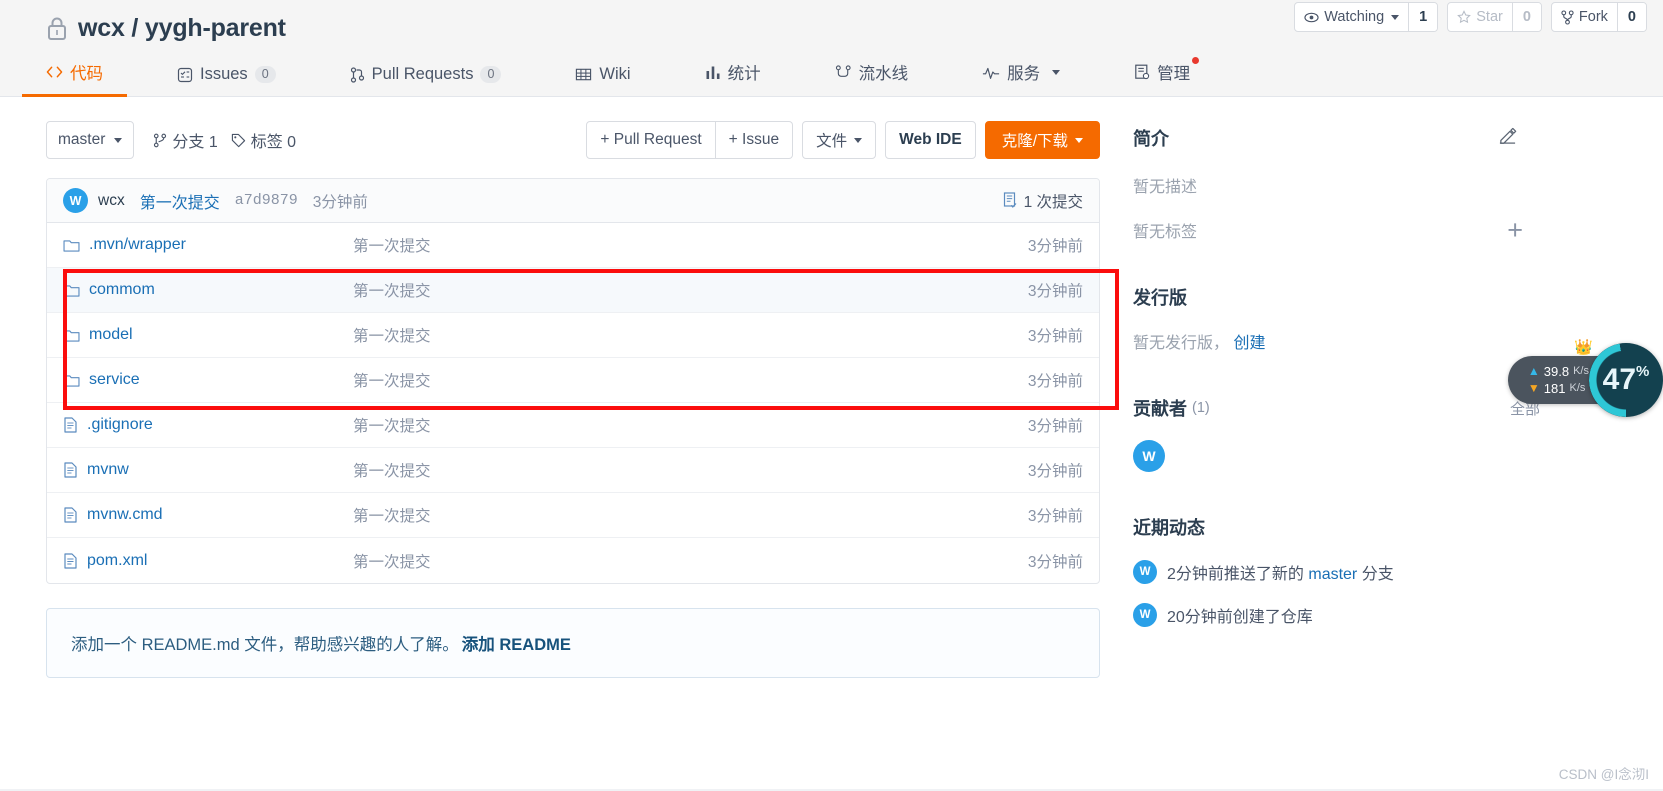 The height and width of the screenshot is (791, 1663). Describe the element at coordinates (1526, 17) in the screenshot. I see `star-count: 0` at that location.